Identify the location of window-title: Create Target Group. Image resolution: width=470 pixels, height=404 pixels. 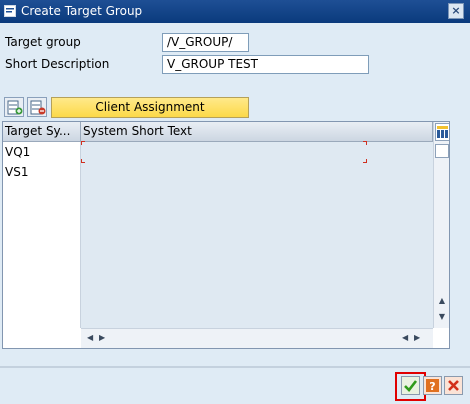
(82, 11).